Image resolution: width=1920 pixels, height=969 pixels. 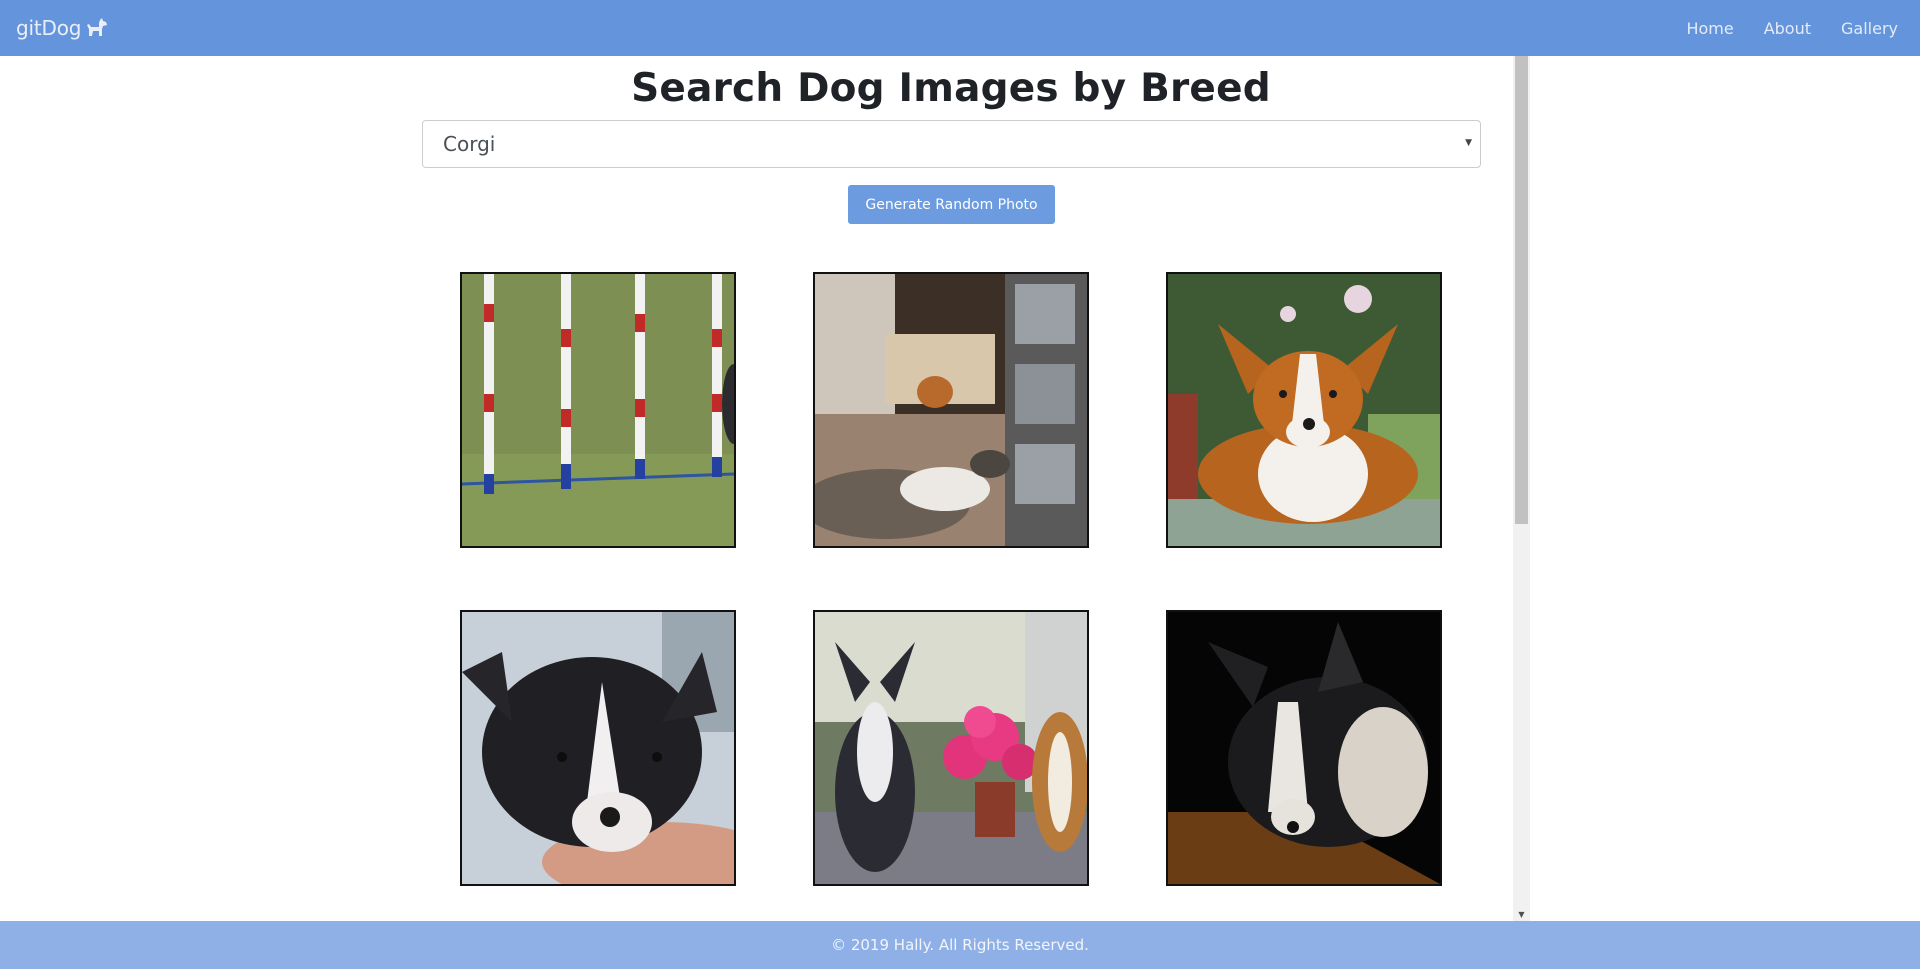 I want to click on breed-select-value: Corgi, so click(x=469, y=144).